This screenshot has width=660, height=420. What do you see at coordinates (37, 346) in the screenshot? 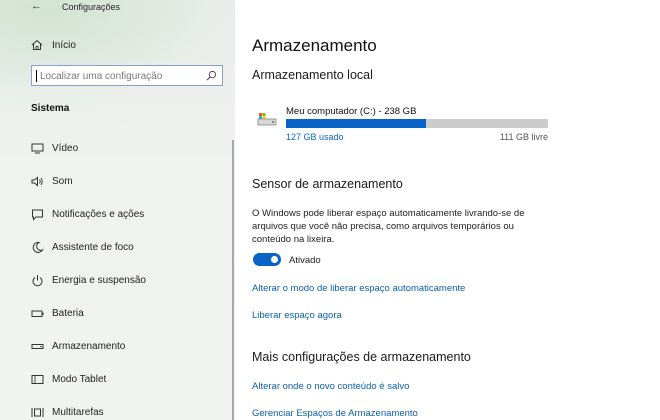
I see `storage-icon` at bounding box center [37, 346].